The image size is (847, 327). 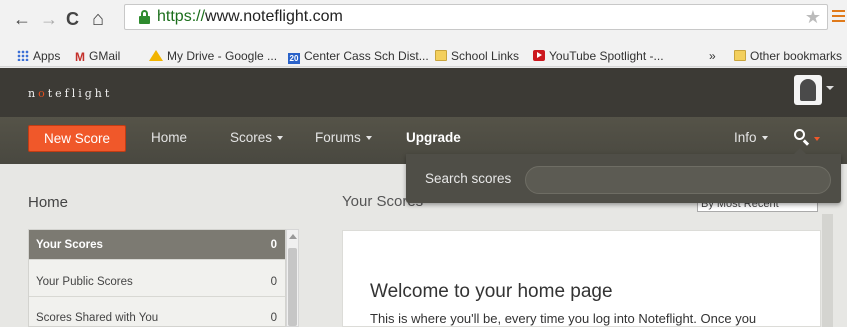 I want to click on nav-info: Info, so click(x=751, y=138).